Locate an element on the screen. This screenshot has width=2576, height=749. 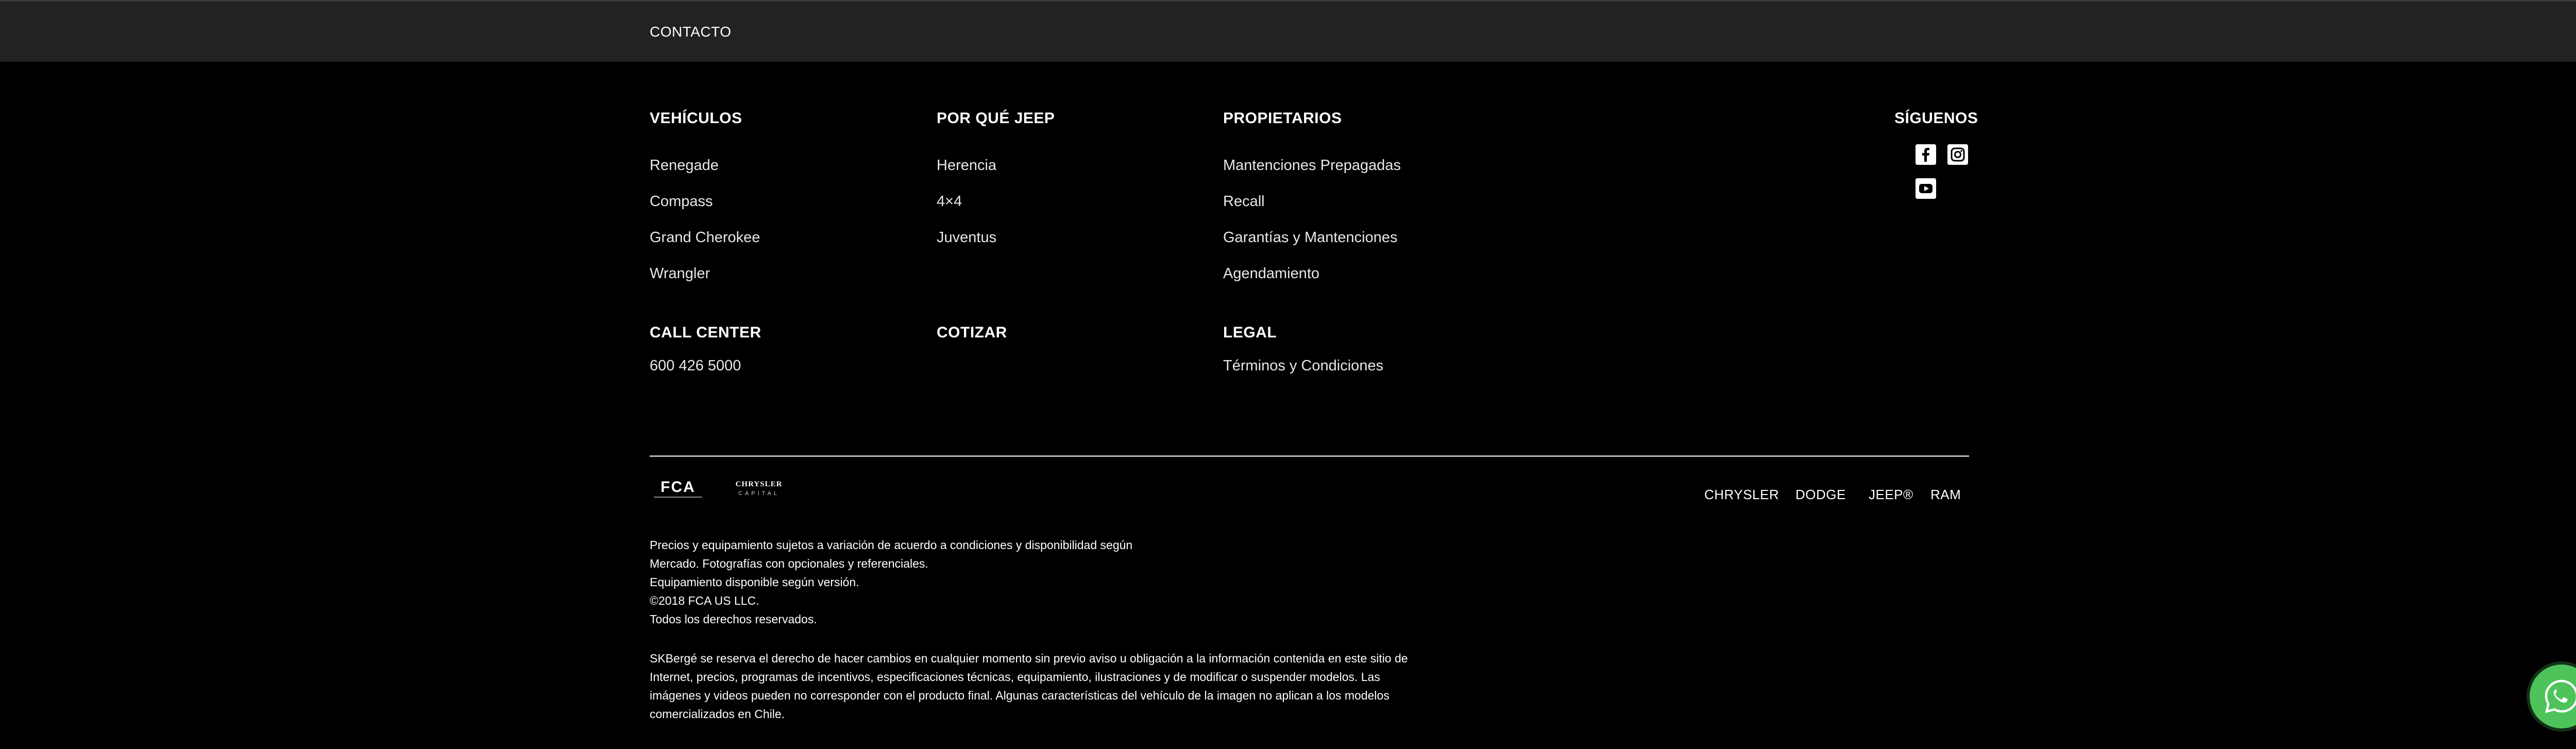
cotizar-section: COTIZAR is located at coordinates (972, 333).